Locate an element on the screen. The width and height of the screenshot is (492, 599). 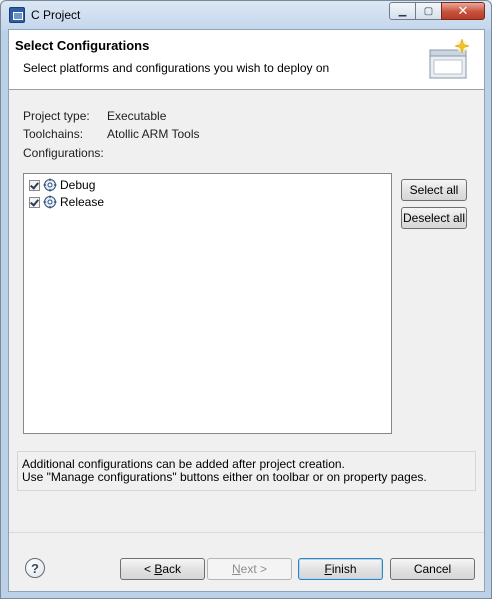
configuration-label: Release is located at coordinates (82, 202).